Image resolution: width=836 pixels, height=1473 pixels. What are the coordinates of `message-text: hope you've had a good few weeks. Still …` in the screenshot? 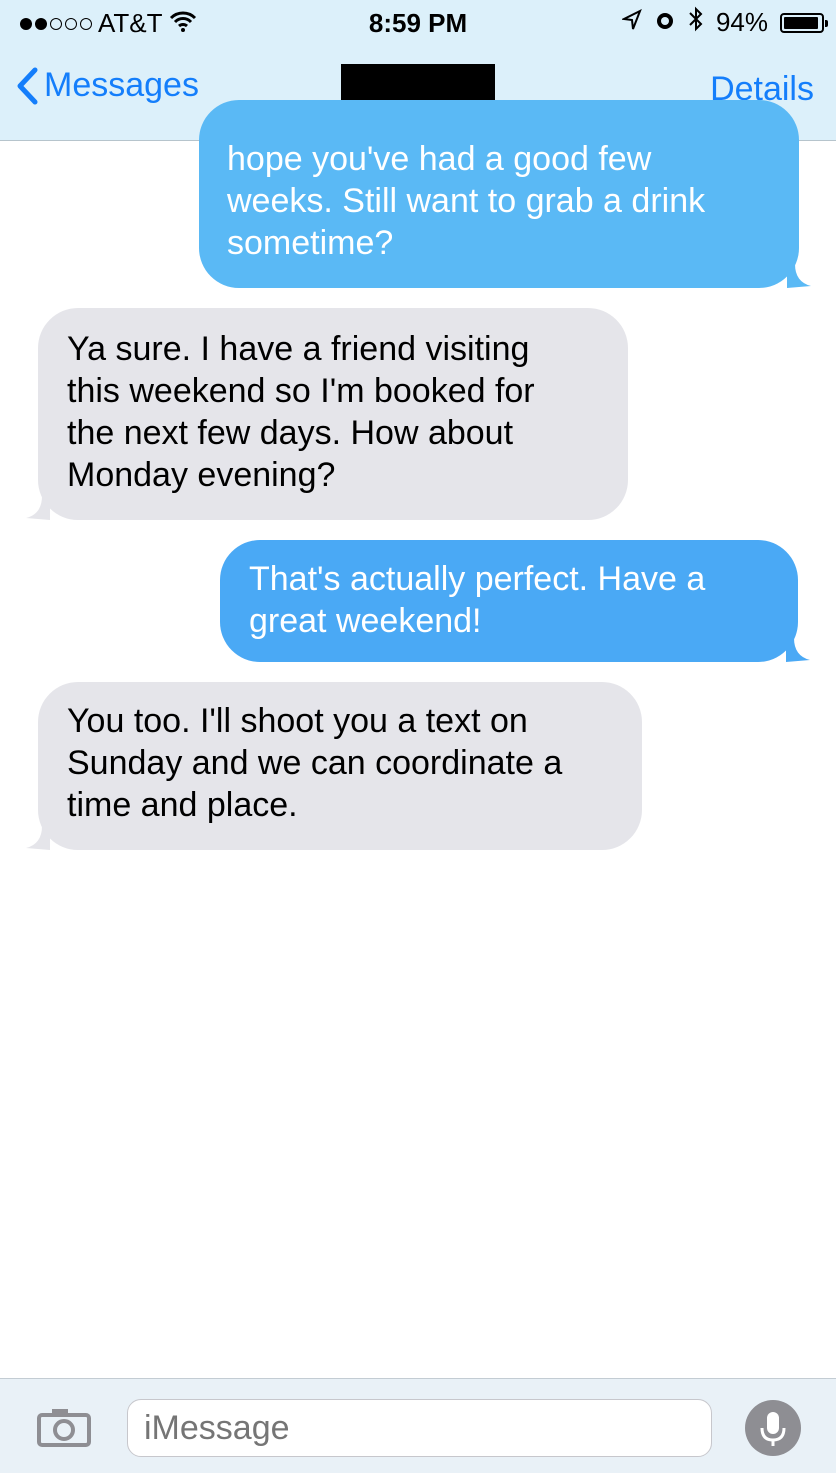 It's located at (466, 201).